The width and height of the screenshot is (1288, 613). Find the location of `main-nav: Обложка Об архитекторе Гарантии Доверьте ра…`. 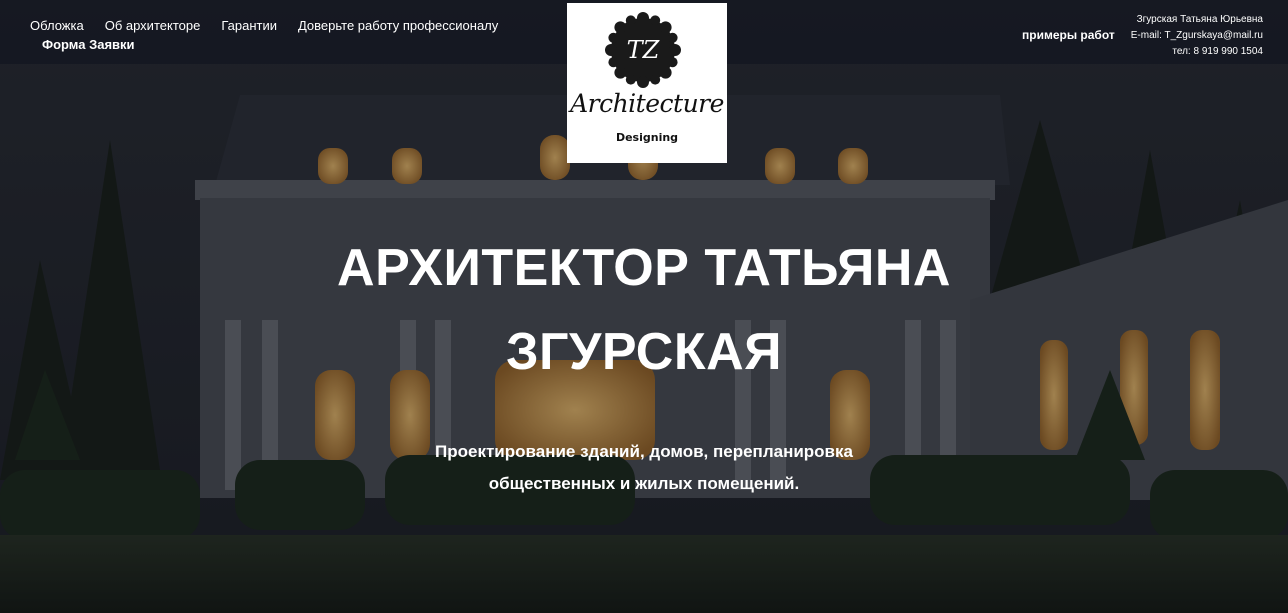

main-nav: Обложка Об архитекторе Гарантии Доверьте ра… is located at coordinates (290, 34).